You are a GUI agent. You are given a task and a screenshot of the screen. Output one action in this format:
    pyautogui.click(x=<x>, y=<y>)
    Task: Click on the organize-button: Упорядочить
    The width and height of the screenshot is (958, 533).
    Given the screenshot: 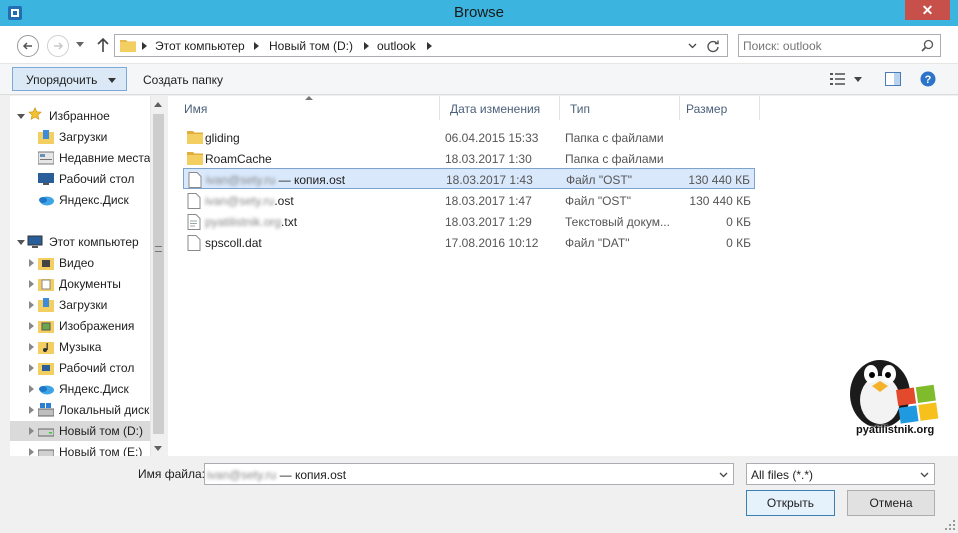 What is the action you would take?
    pyautogui.click(x=69, y=79)
    